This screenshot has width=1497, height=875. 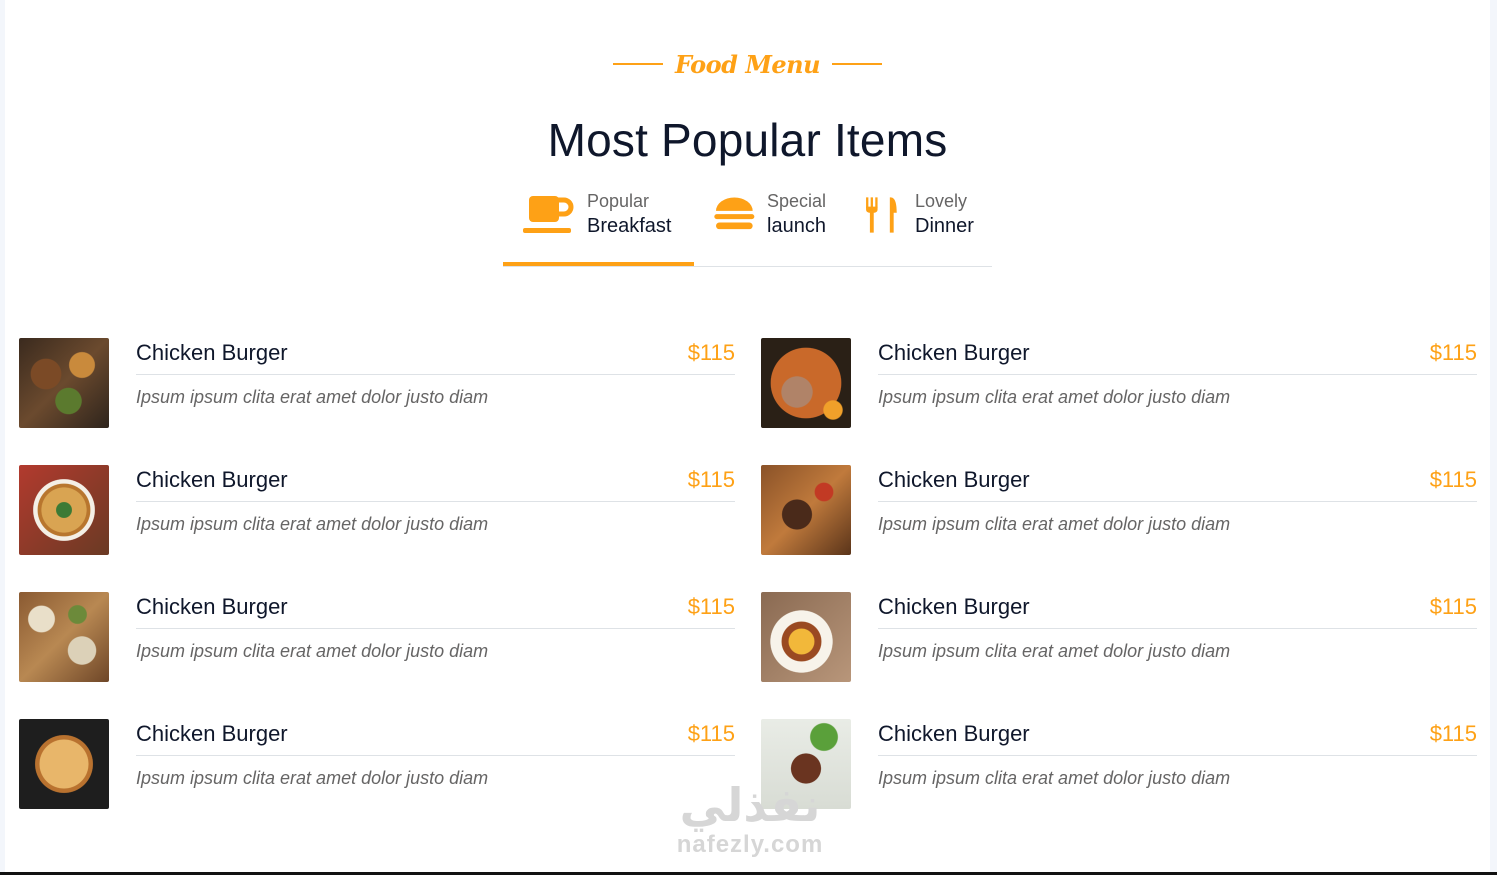 I want to click on utensils-icon, so click(x=881, y=215).